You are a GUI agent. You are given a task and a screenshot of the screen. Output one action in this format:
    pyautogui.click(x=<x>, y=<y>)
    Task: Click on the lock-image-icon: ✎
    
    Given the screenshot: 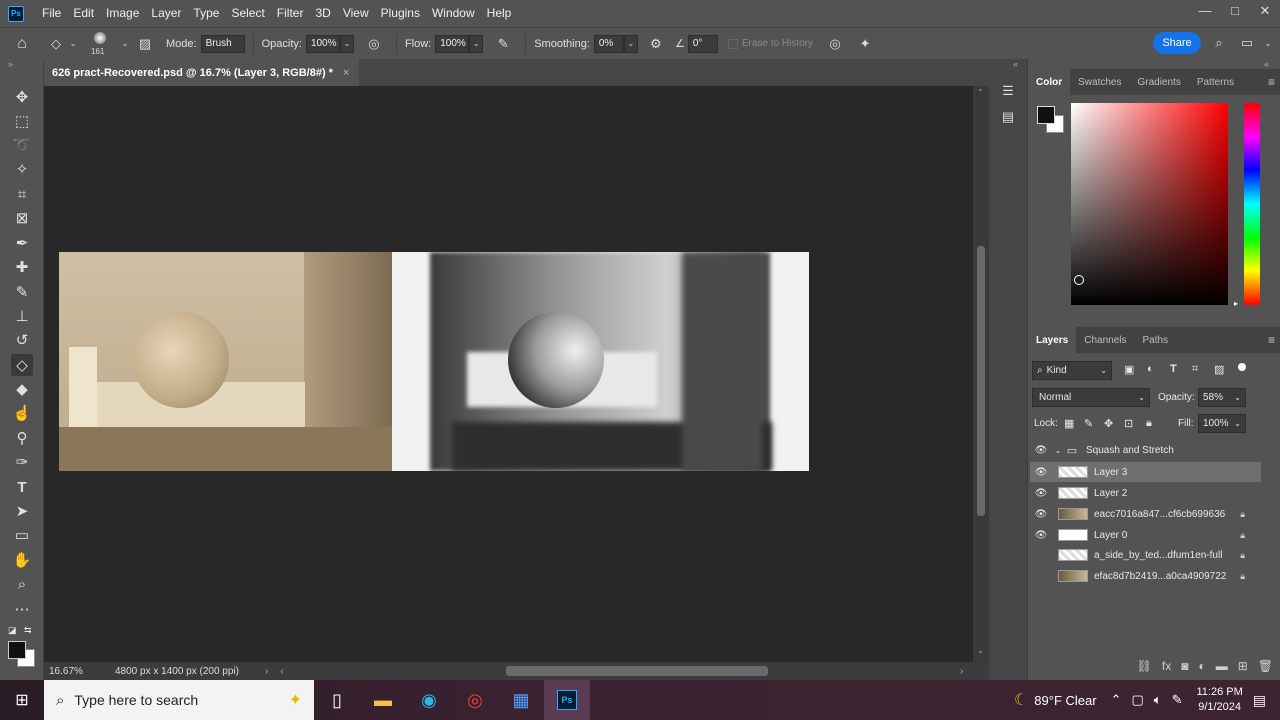 What is the action you would take?
    pyautogui.click(x=1088, y=423)
    